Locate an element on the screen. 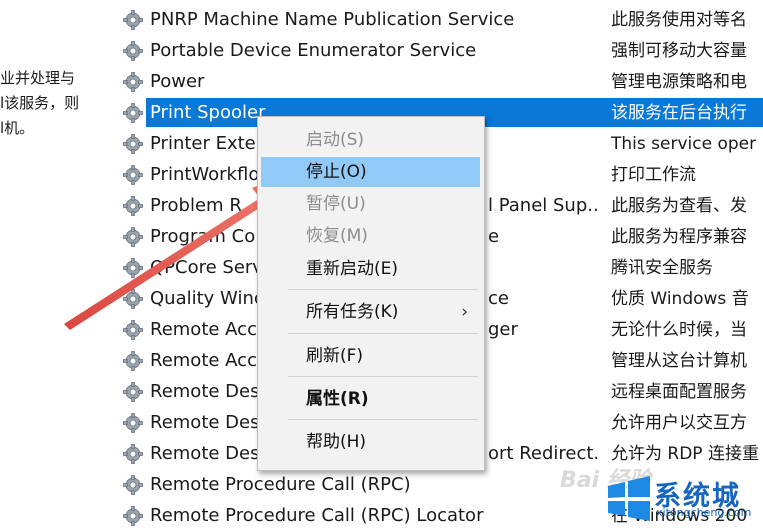 The image size is (763, 532). menu-item-stop: 停止(O) is located at coordinates (370, 172).